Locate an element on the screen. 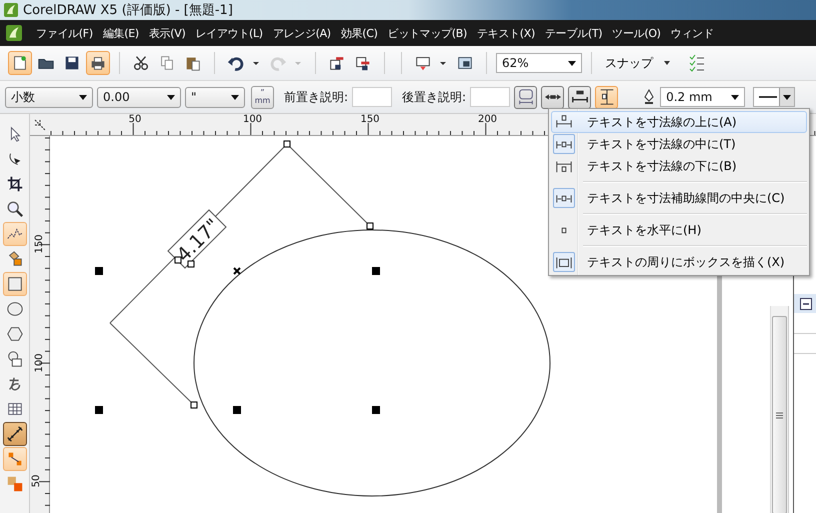 The width and height of the screenshot is (816, 513). center-mark-icon is located at coordinates (237, 271).